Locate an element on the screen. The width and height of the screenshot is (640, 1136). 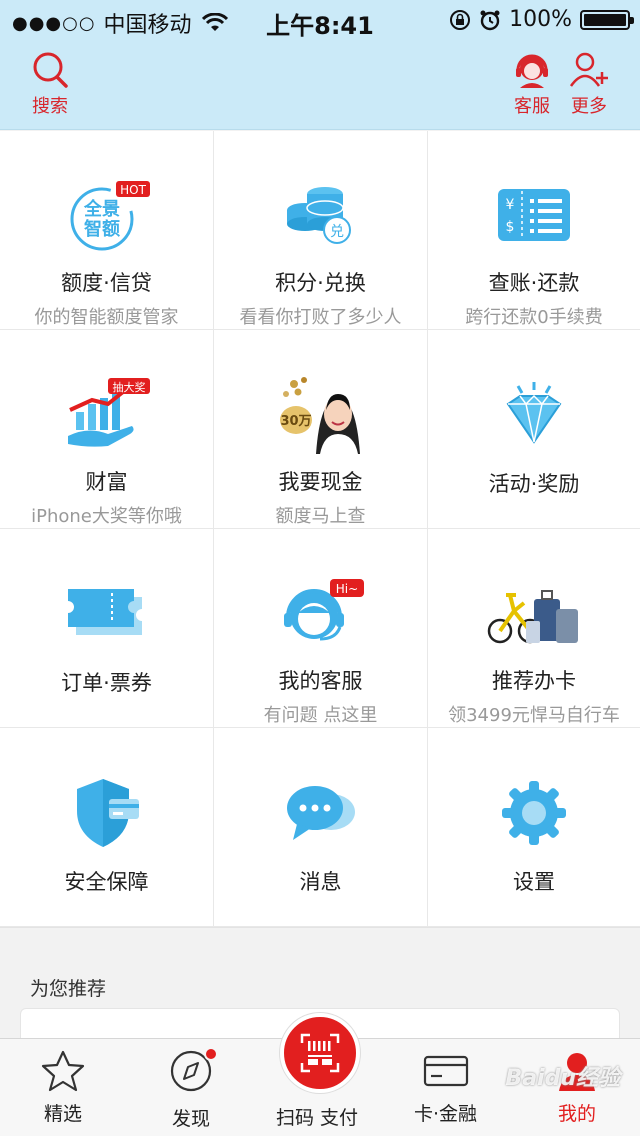
add-user-icon is located at coordinates (588, 69).